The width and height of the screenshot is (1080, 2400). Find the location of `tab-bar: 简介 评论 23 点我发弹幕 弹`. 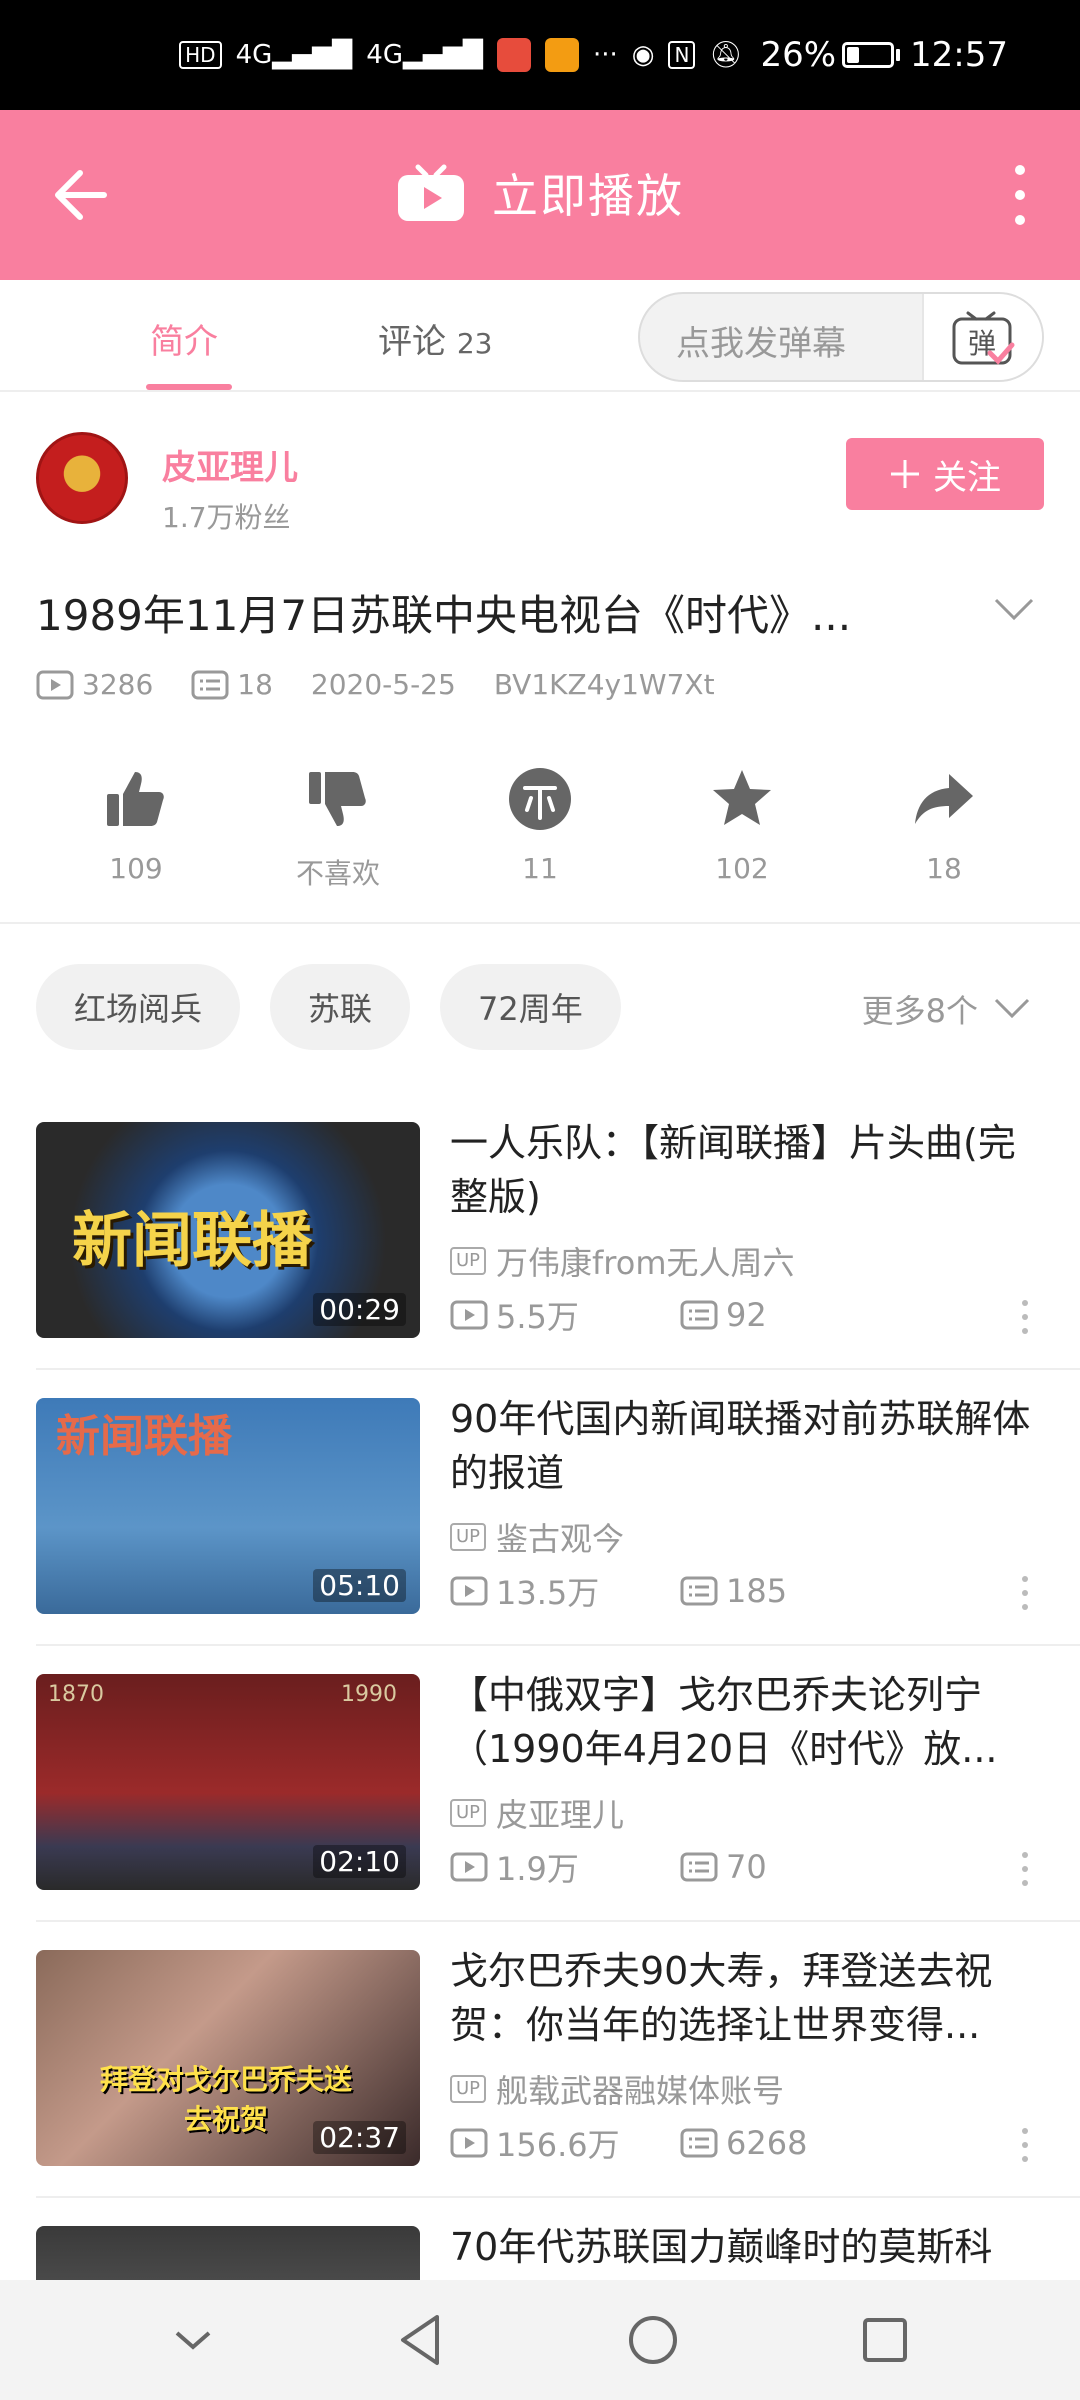

tab-bar: 简介 评论 23 点我发弹幕 弹 is located at coordinates (540, 336).